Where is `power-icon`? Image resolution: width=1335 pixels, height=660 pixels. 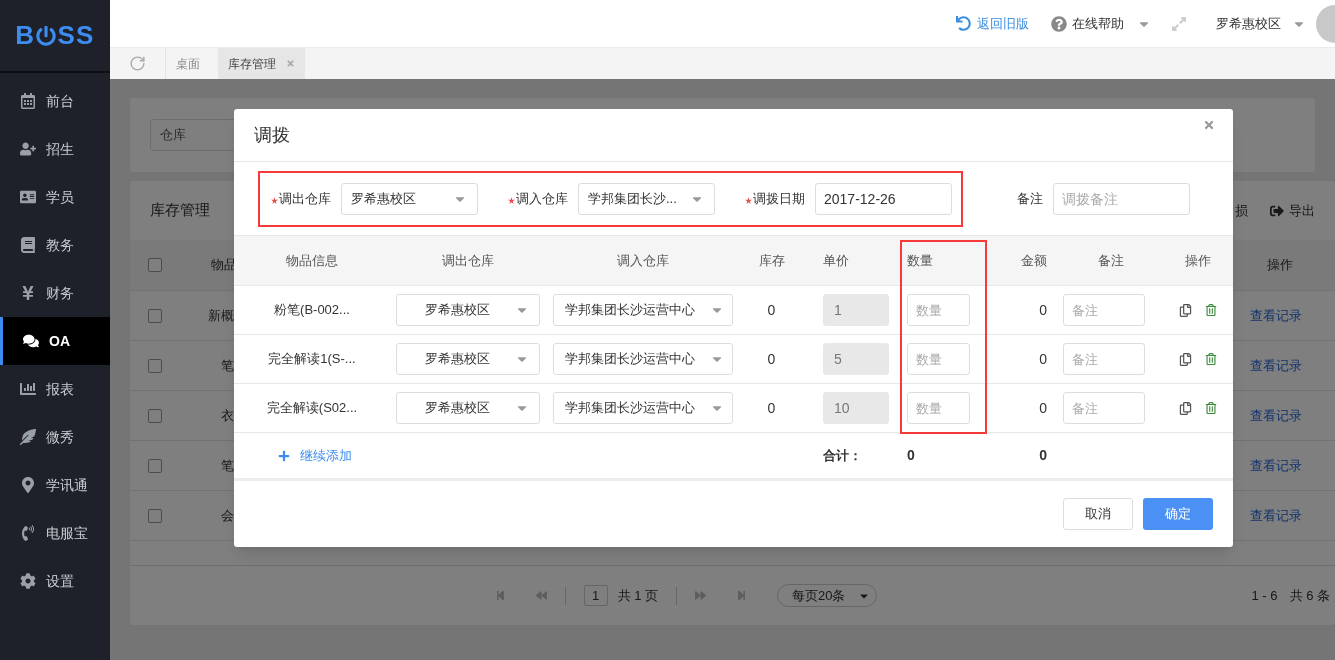 power-icon is located at coordinates (46, 35).